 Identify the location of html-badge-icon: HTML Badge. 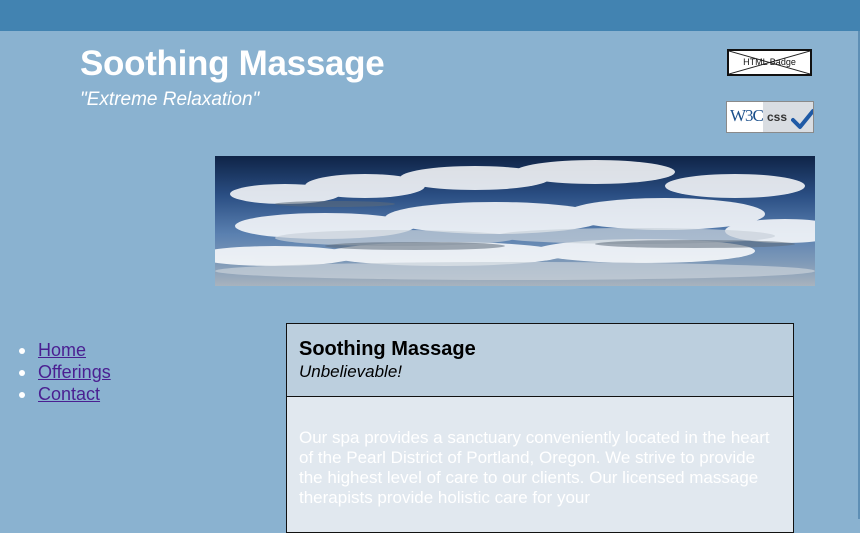
(769, 62).